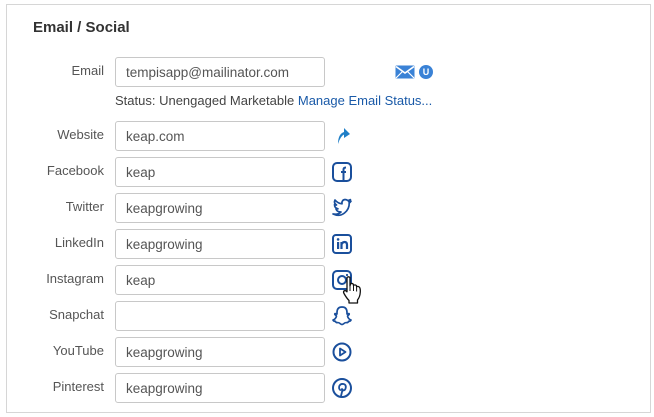 The width and height of the screenshot is (654, 417). What do you see at coordinates (426, 72) in the screenshot?
I see `engagement-badge: U` at bounding box center [426, 72].